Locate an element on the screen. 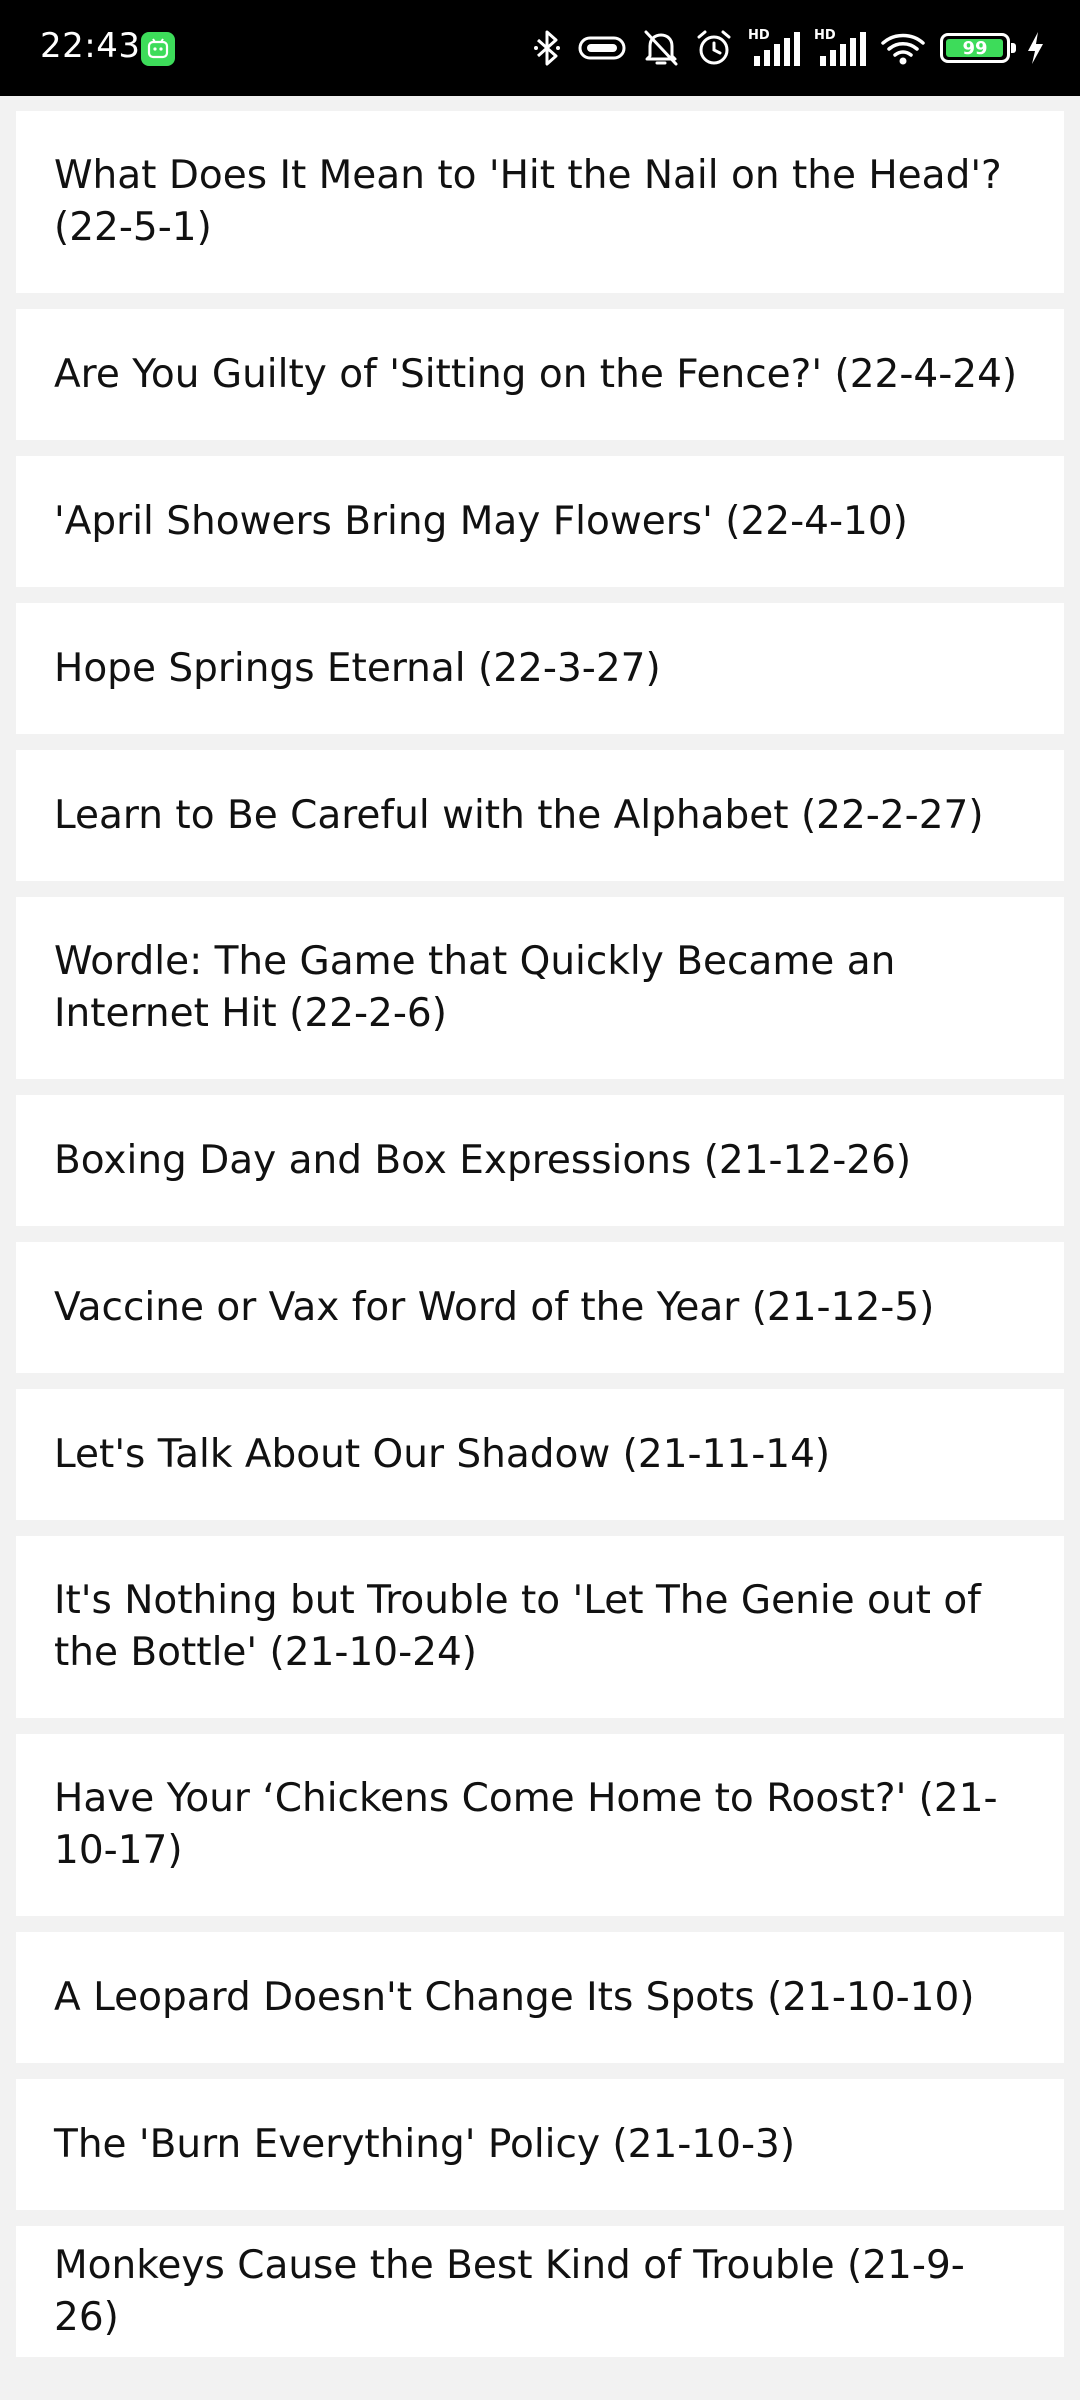  mute-icon is located at coordinates (661, 48).